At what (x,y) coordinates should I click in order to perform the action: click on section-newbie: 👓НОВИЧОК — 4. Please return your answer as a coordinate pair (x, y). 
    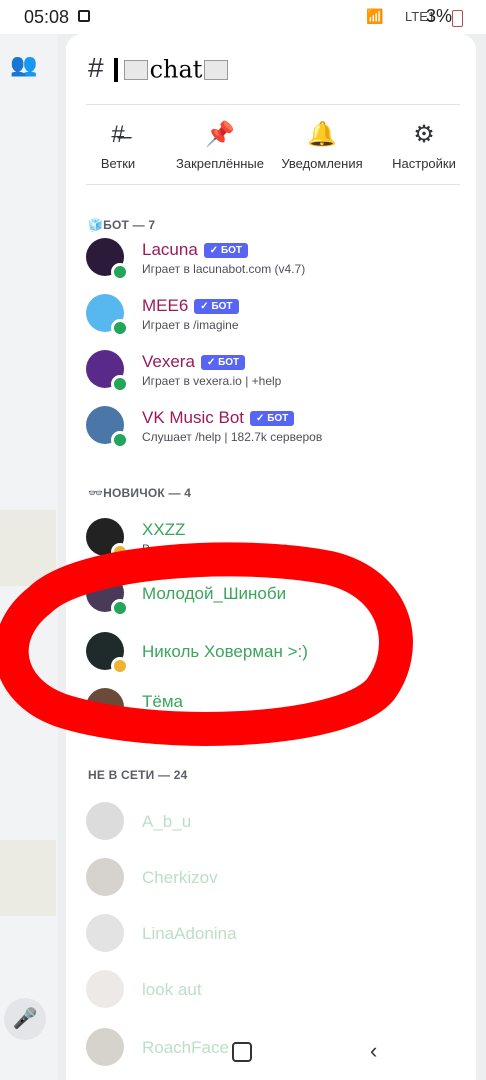
    Looking at the image, I should click on (139, 493).